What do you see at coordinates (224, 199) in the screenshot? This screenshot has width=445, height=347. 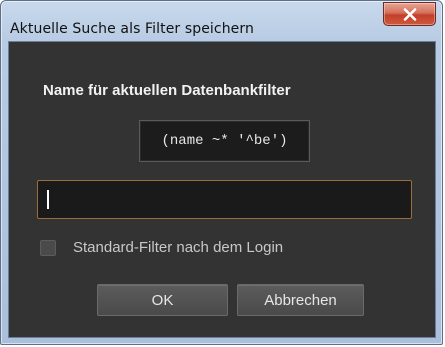 I see `filter-name-input` at bounding box center [224, 199].